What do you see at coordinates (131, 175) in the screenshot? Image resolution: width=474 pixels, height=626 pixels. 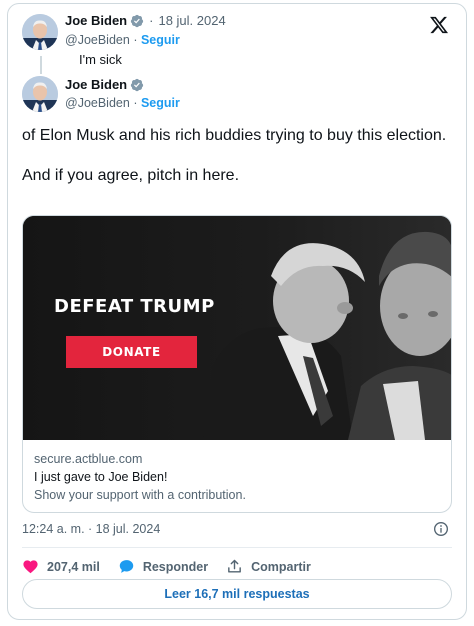 I see `tweet-text-paragraph: And if you agree, pitch in here.` at bounding box center [131, 175].